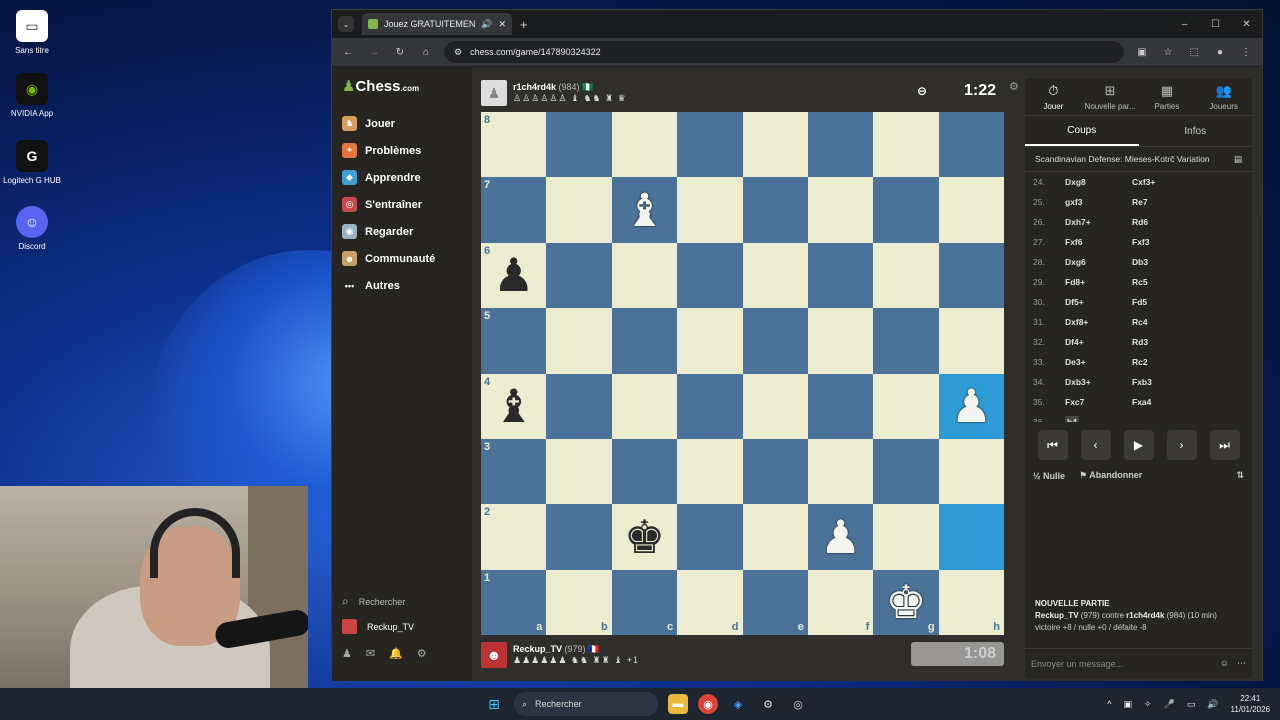 Image resolution: width=1280 pixels, height=720 pixels. What do you see at coordinates (1098, 282) in the screenshot?
I see `white-move: Fd8+` at bounding box center [1098, 282].